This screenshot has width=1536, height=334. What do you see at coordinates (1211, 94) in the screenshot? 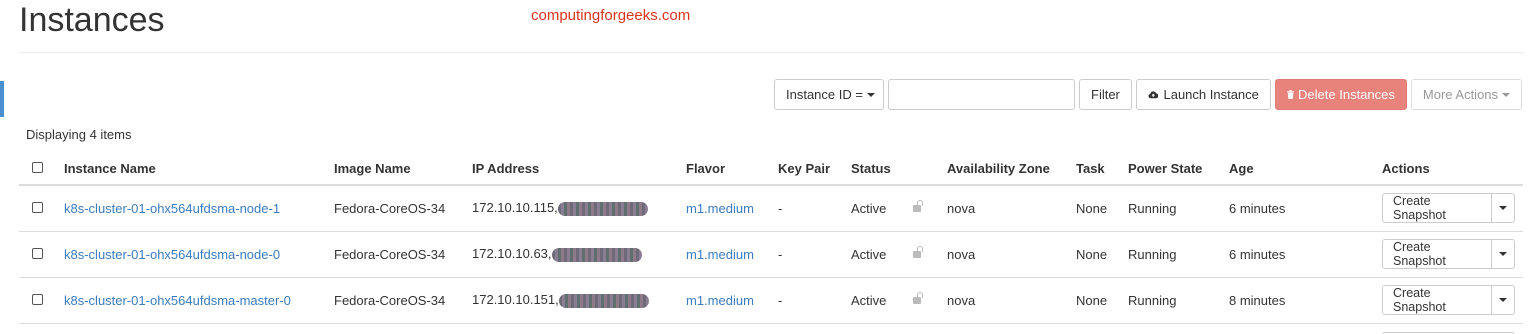
I see `launch-instance-label: Launch Instance` at bounding box center [1211, 94].